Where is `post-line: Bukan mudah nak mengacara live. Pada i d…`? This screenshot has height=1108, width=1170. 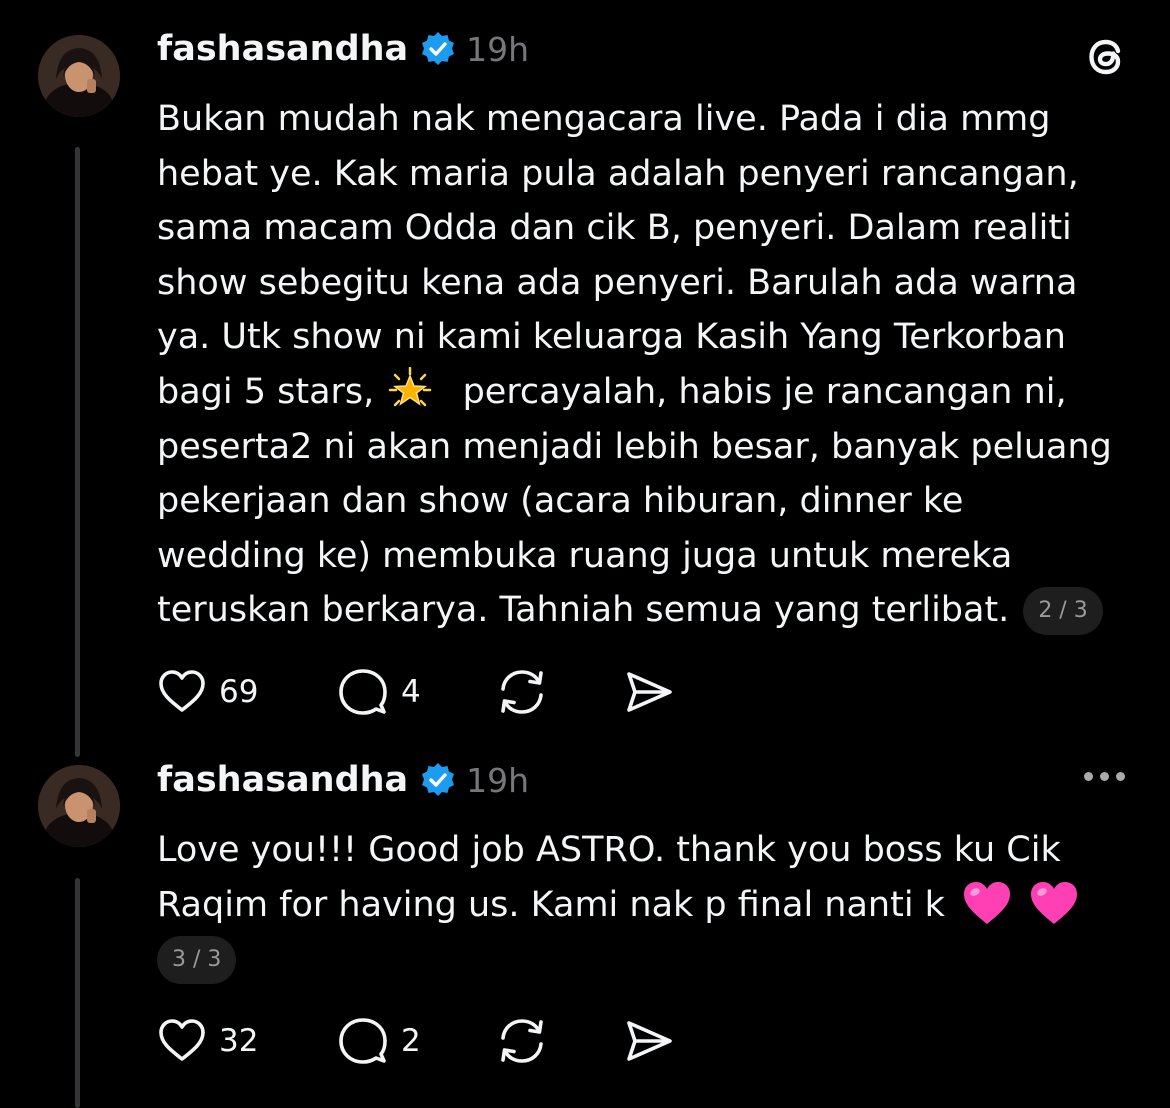 post-line: Bukan mudah nak mengacara live. Pada i d… is located at coordinates (604, 119).